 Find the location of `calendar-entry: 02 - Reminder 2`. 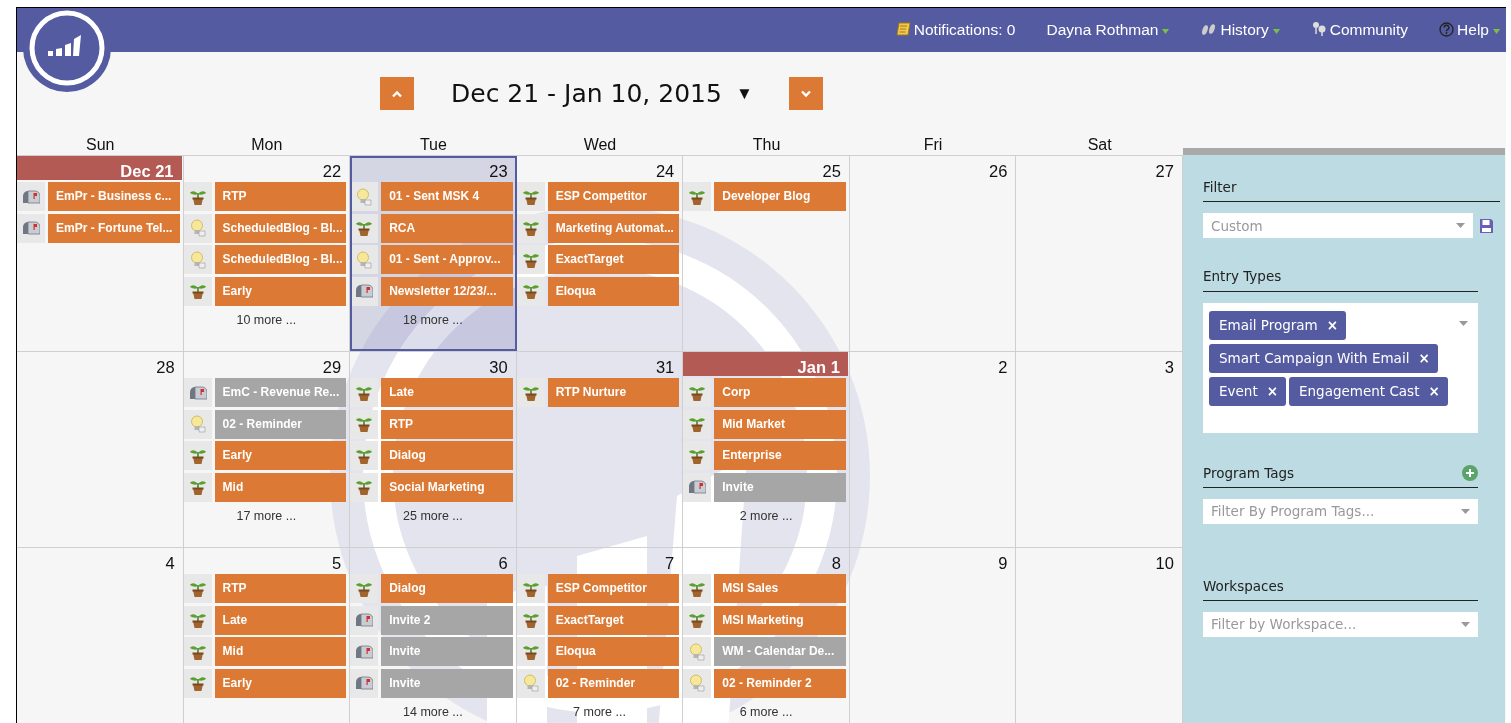

calendar-entry: 02 - Reminder 2 is located at coordinates (780, 683).